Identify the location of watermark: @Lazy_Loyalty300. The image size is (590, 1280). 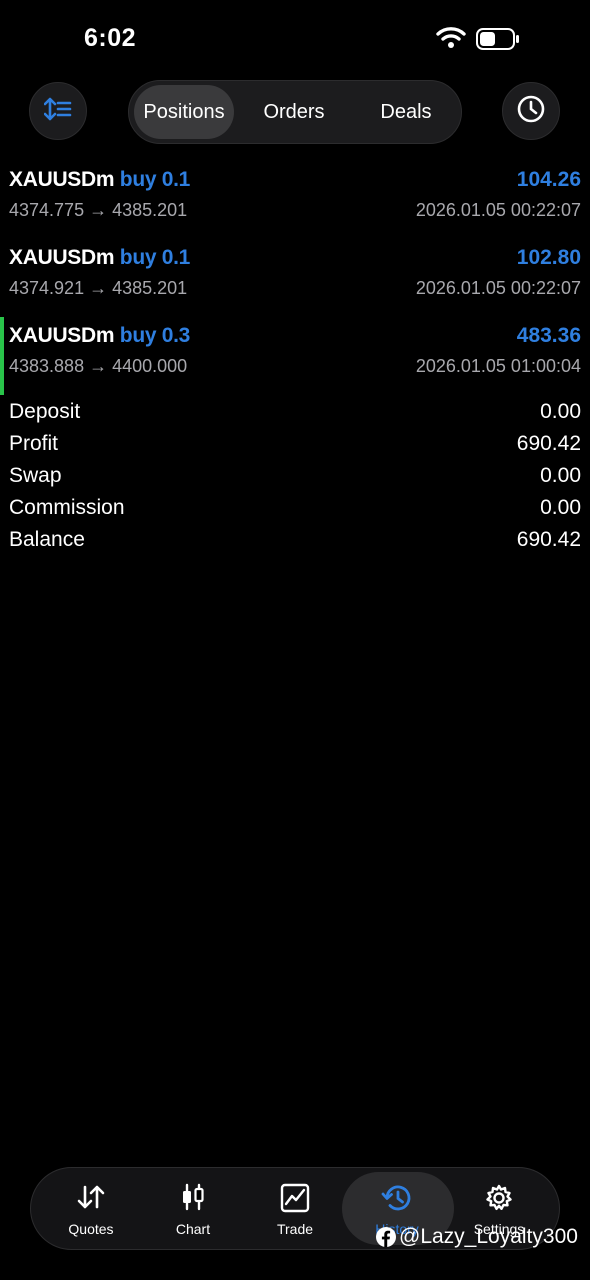
(477, 1237).